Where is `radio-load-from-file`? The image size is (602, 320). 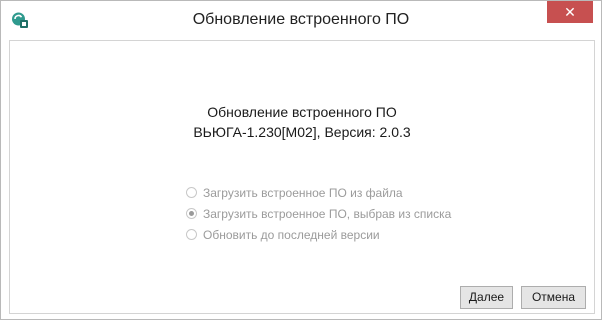
radio-load-from-file is located at coordinates (191, 192).